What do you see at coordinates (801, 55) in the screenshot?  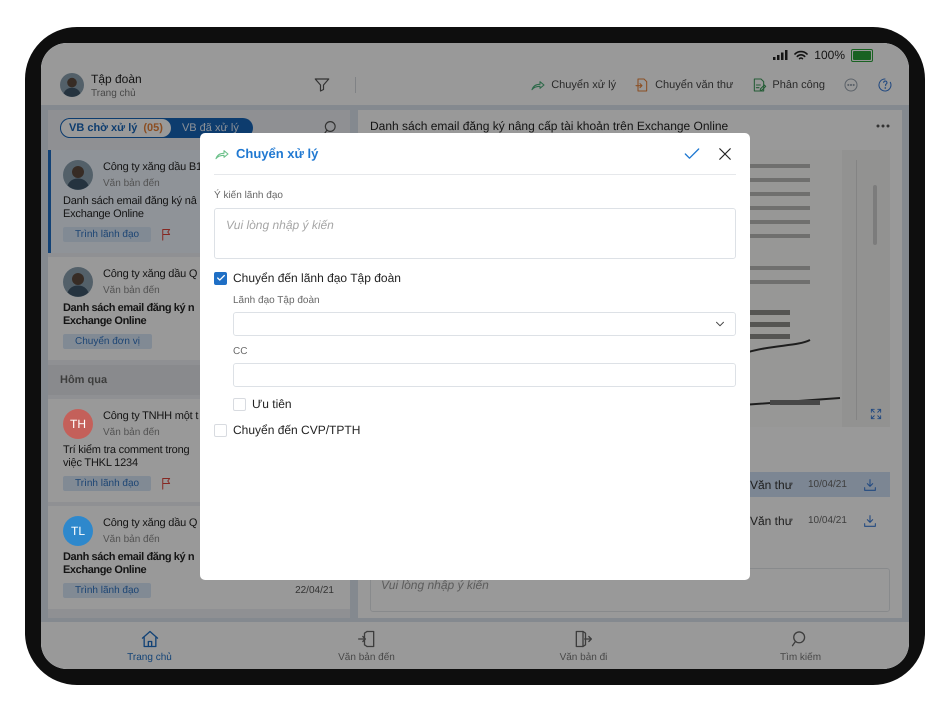 I see `wifi-icon` at bounding box center [801, 55].